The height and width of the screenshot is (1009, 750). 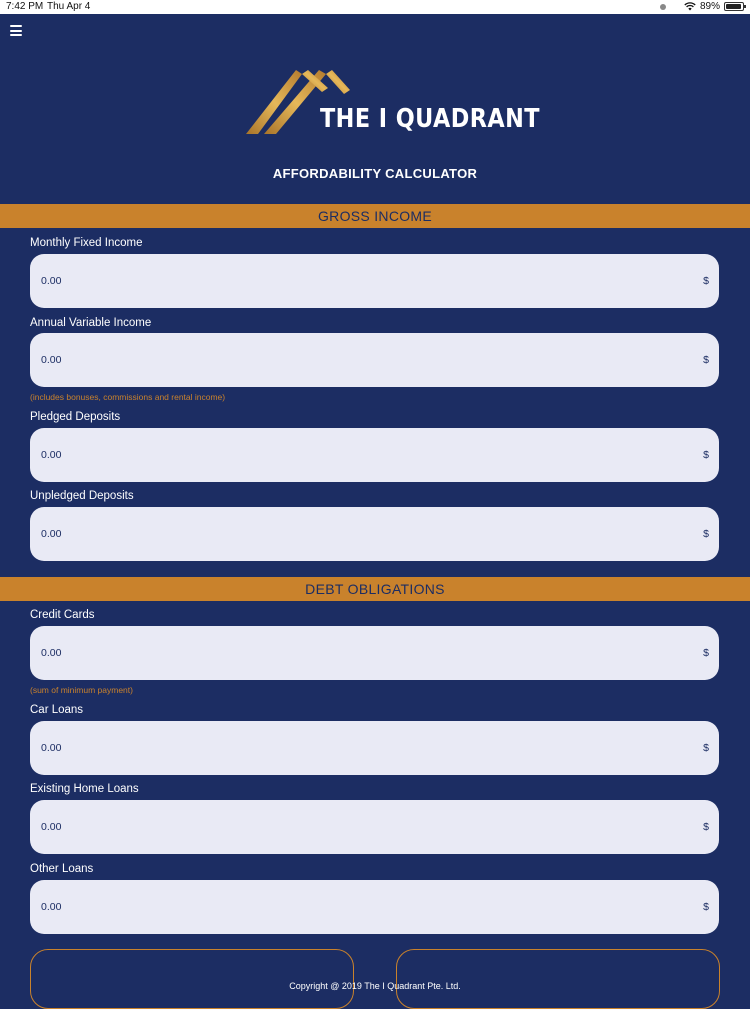 What do you see at coordinates (16, 30) in the screenshot?
I see `menu-icon` at bounding box center [16, 30].